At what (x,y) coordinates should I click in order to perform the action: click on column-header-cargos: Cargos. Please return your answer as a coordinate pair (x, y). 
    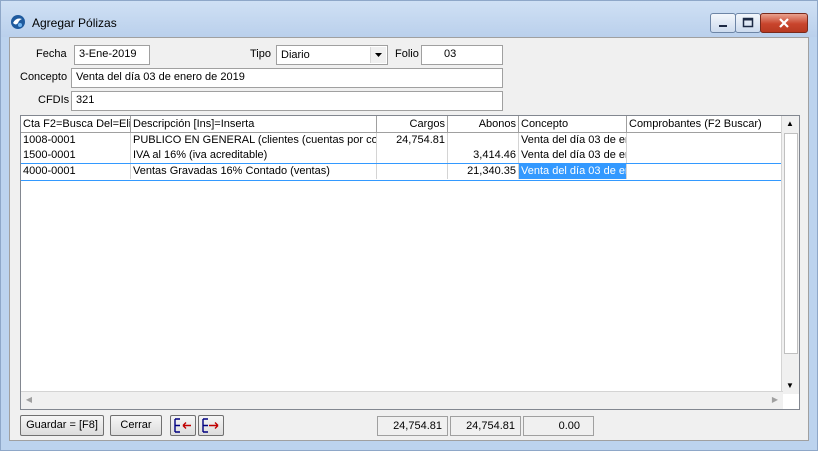
    Looking at the image, I should click on (412, 124).